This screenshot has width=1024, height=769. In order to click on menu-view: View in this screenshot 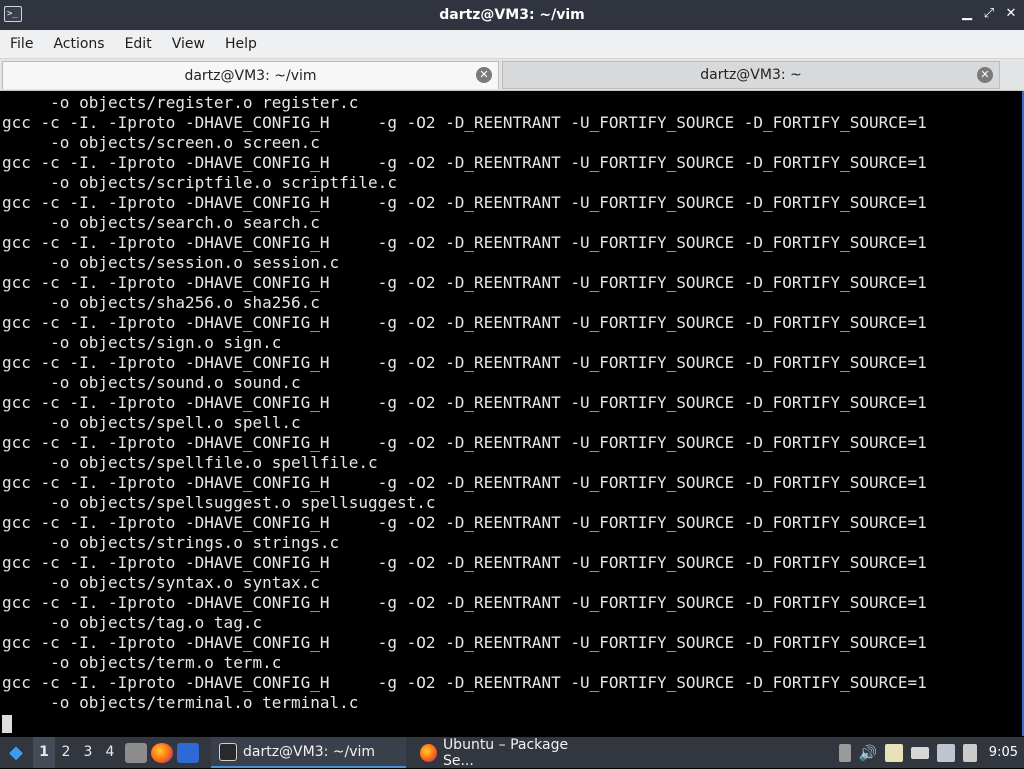, I will do `click(188, 44)`.